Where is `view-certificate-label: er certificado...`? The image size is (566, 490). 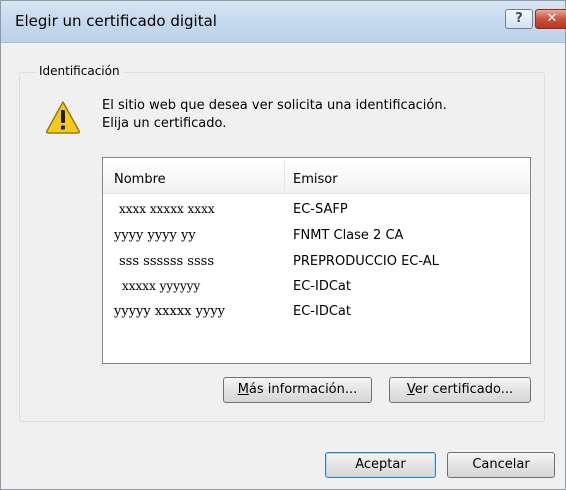
view-certificate-label: er certificado... is located at coordinates (464, 389).